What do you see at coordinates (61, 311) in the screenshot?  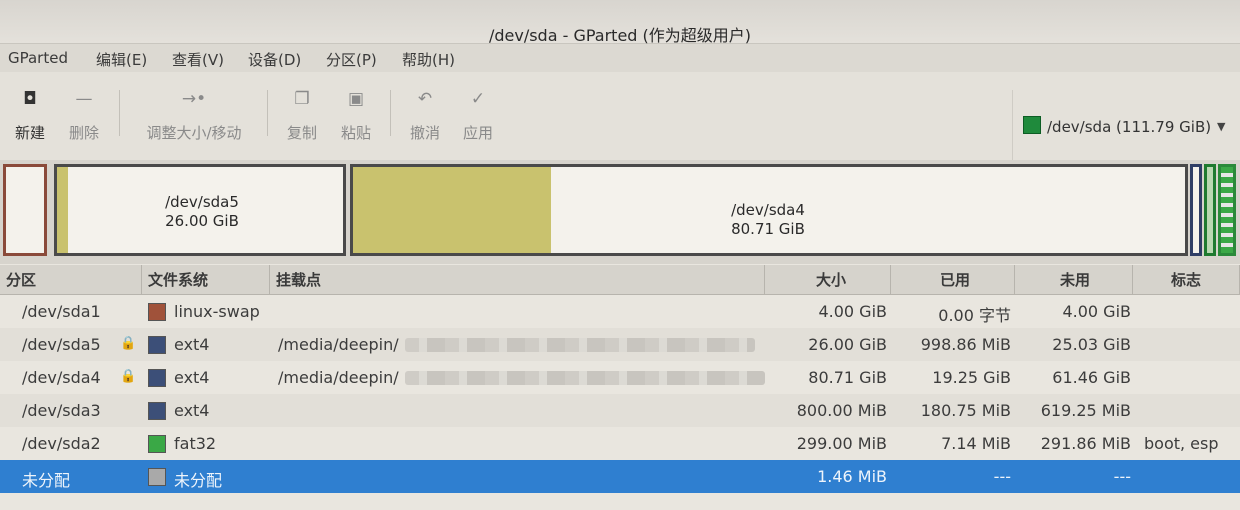 I see `cell-partition: /dev/sda1` at bounding box center [61, 311].